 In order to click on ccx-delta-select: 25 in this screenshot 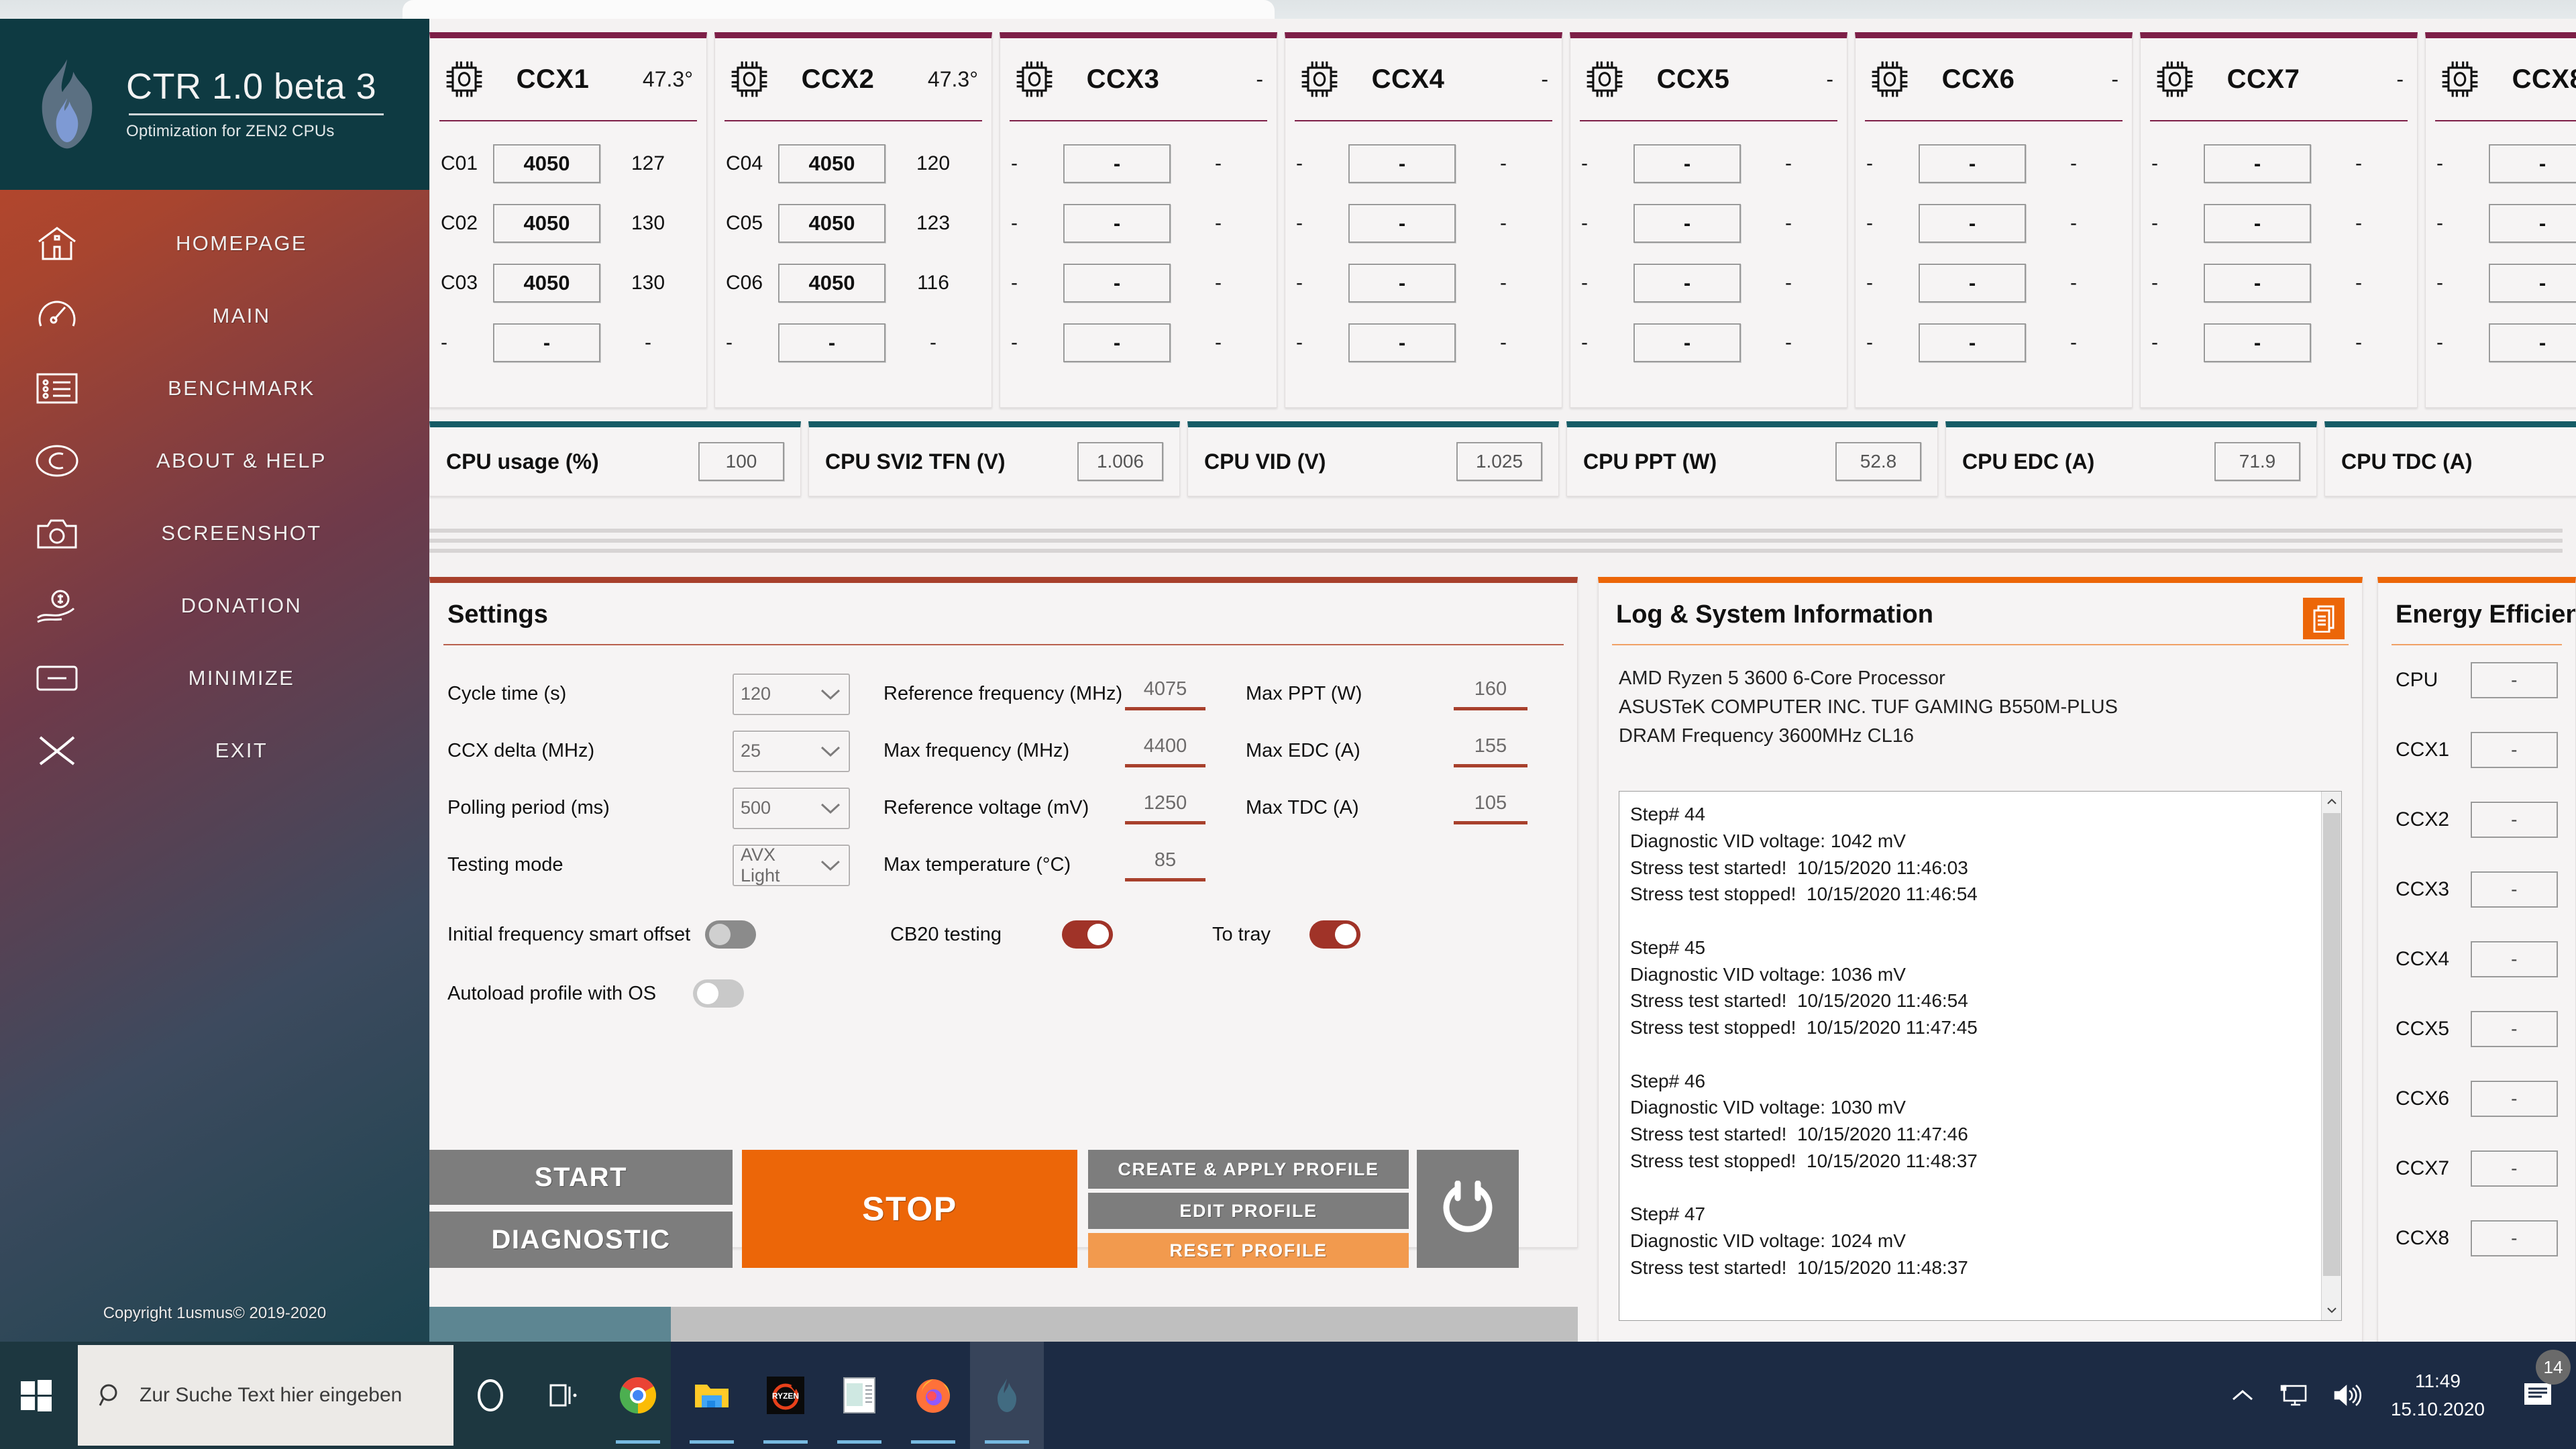, I will do `click(791, 751)`.